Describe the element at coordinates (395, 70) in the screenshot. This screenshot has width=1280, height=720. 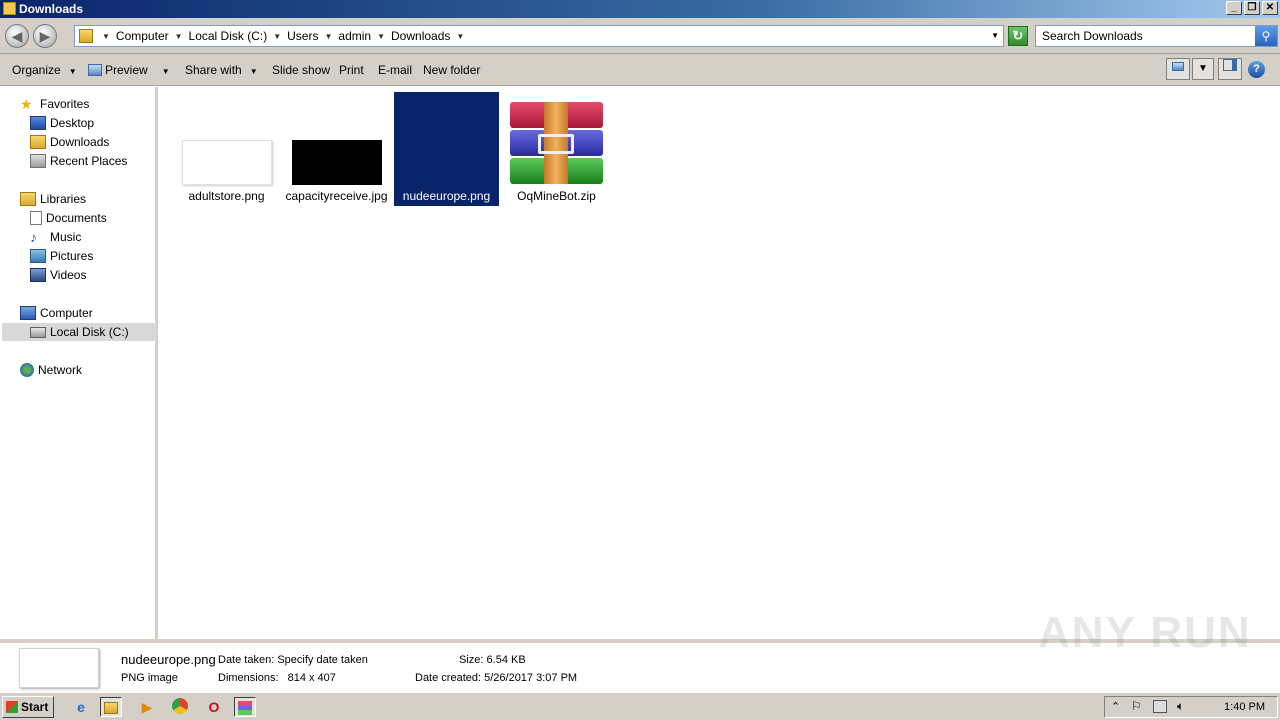
I see `email-button: E-mail` at that location.